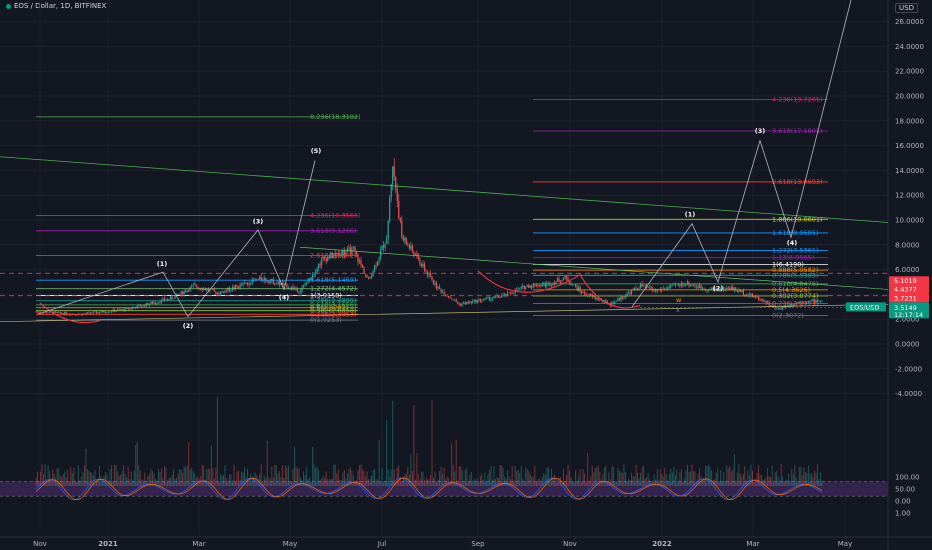 This screenshot has width=932, height=550. What do you see at coordinates (909, 72) in the screenshot?
I see `price-tick-label: 22.0000` at bounding box center [909, 72].